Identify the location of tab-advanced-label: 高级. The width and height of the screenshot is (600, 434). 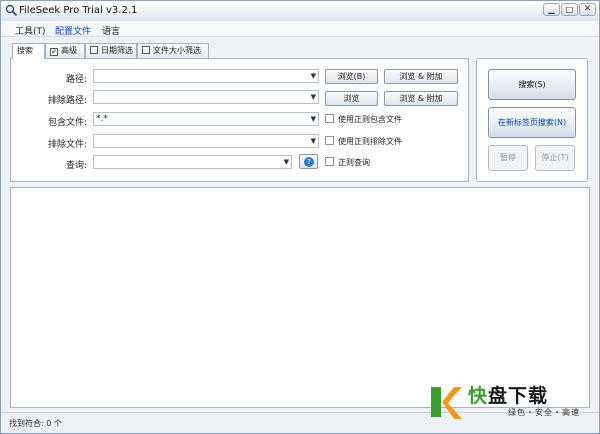
(69, 50).